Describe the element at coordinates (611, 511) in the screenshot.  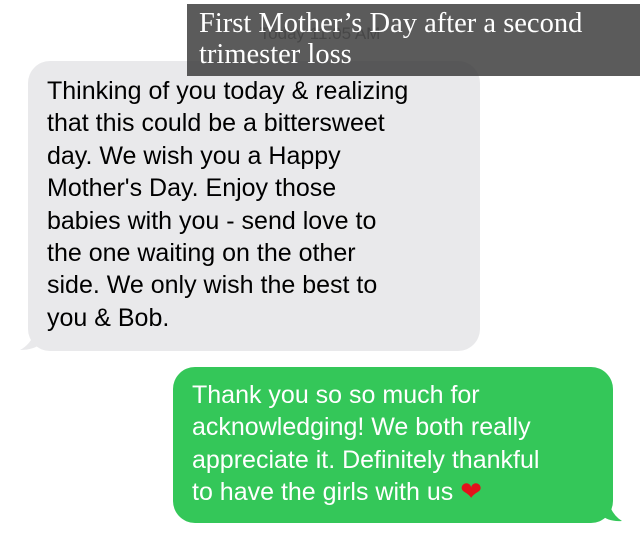
I see `sent-bubble-tail` at that location.